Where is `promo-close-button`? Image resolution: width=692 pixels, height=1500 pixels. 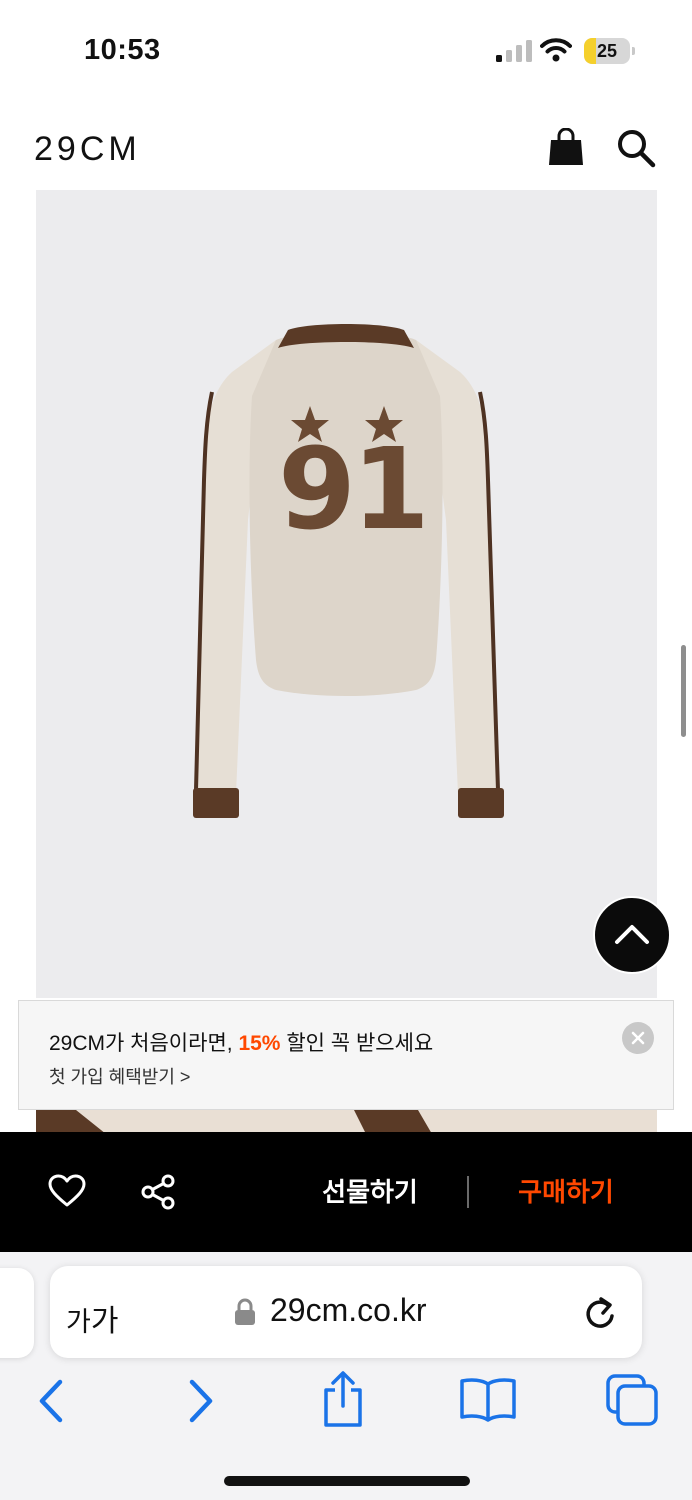 promo-close-button is located at coordinates (638, 1038).